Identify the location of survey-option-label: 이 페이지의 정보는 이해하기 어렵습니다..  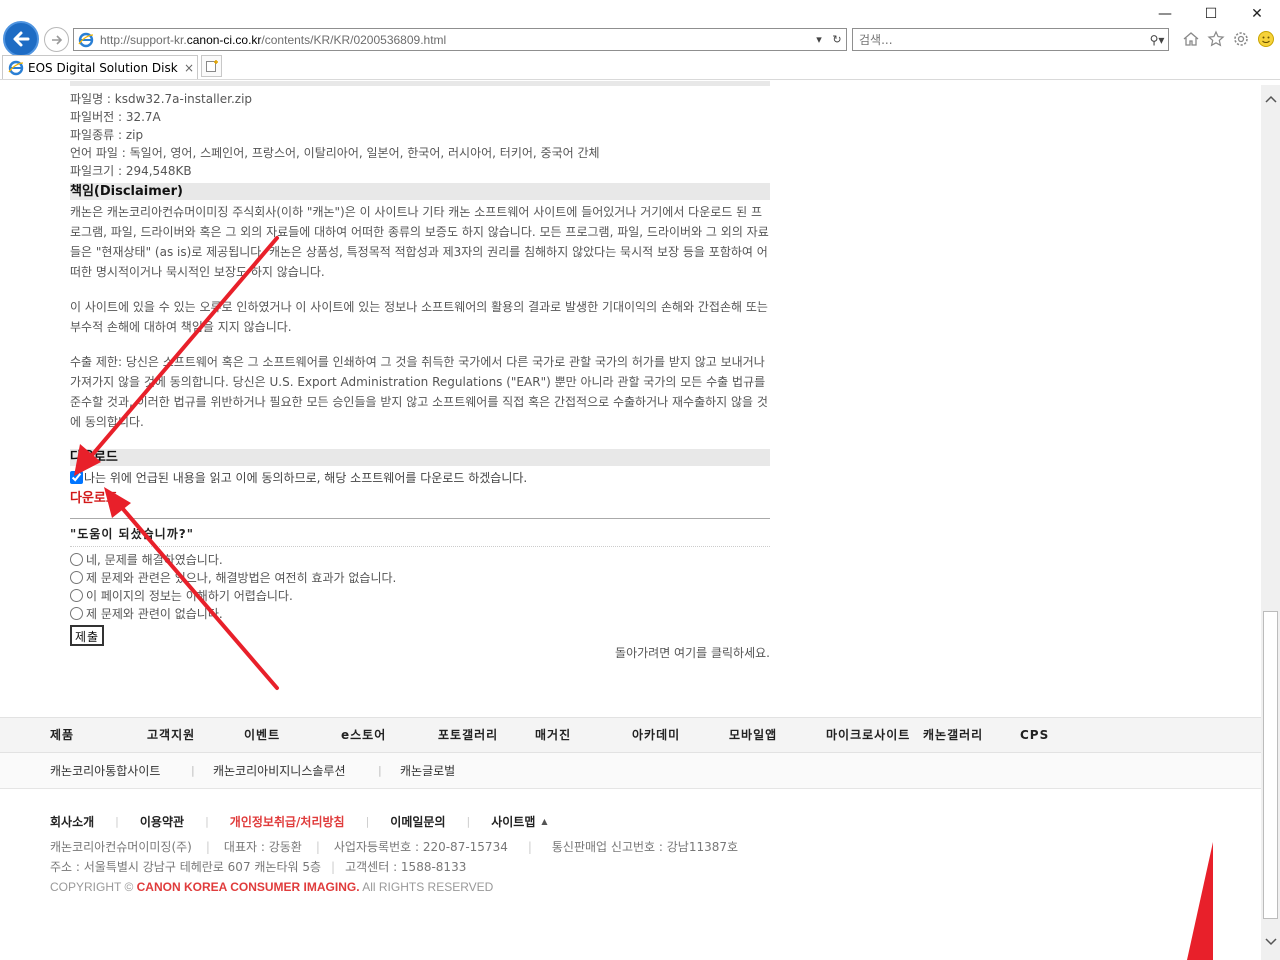
(189, 595).